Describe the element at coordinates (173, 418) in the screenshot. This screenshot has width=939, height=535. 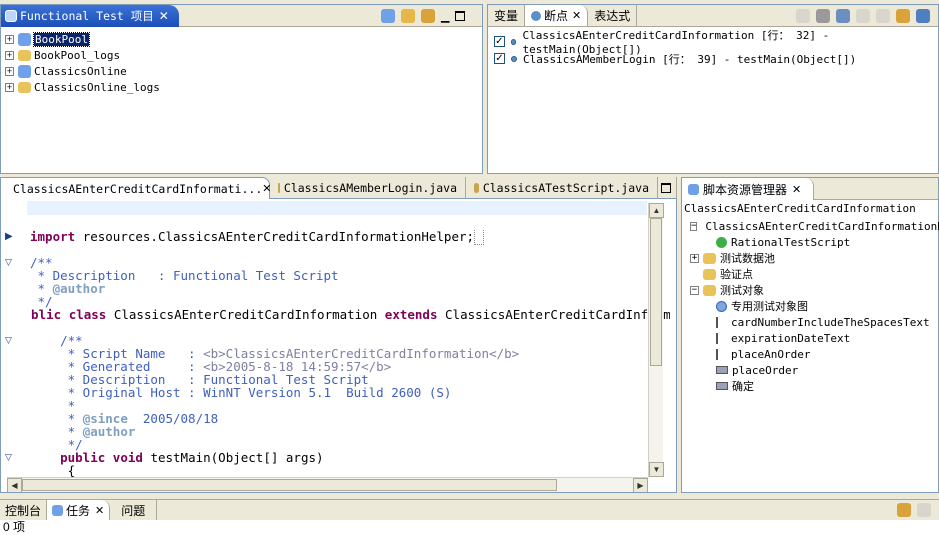
I see `since-value: 2005/08/18` at that location.